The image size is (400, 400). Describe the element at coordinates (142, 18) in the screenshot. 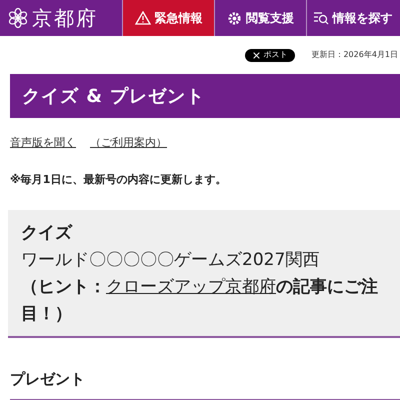

I see `warning-icon` at that location.